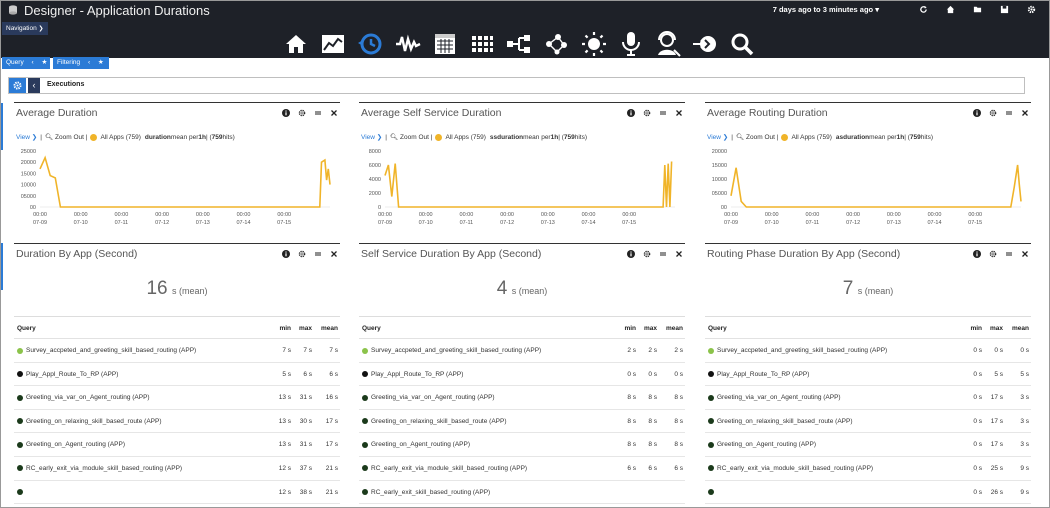 This screenshot has height=508, width=1050. What do you see at coordinates (25, 28) in the screenshot?
I see `navigation-toggle: Navigation ❯` at bounding box center [25, 28].